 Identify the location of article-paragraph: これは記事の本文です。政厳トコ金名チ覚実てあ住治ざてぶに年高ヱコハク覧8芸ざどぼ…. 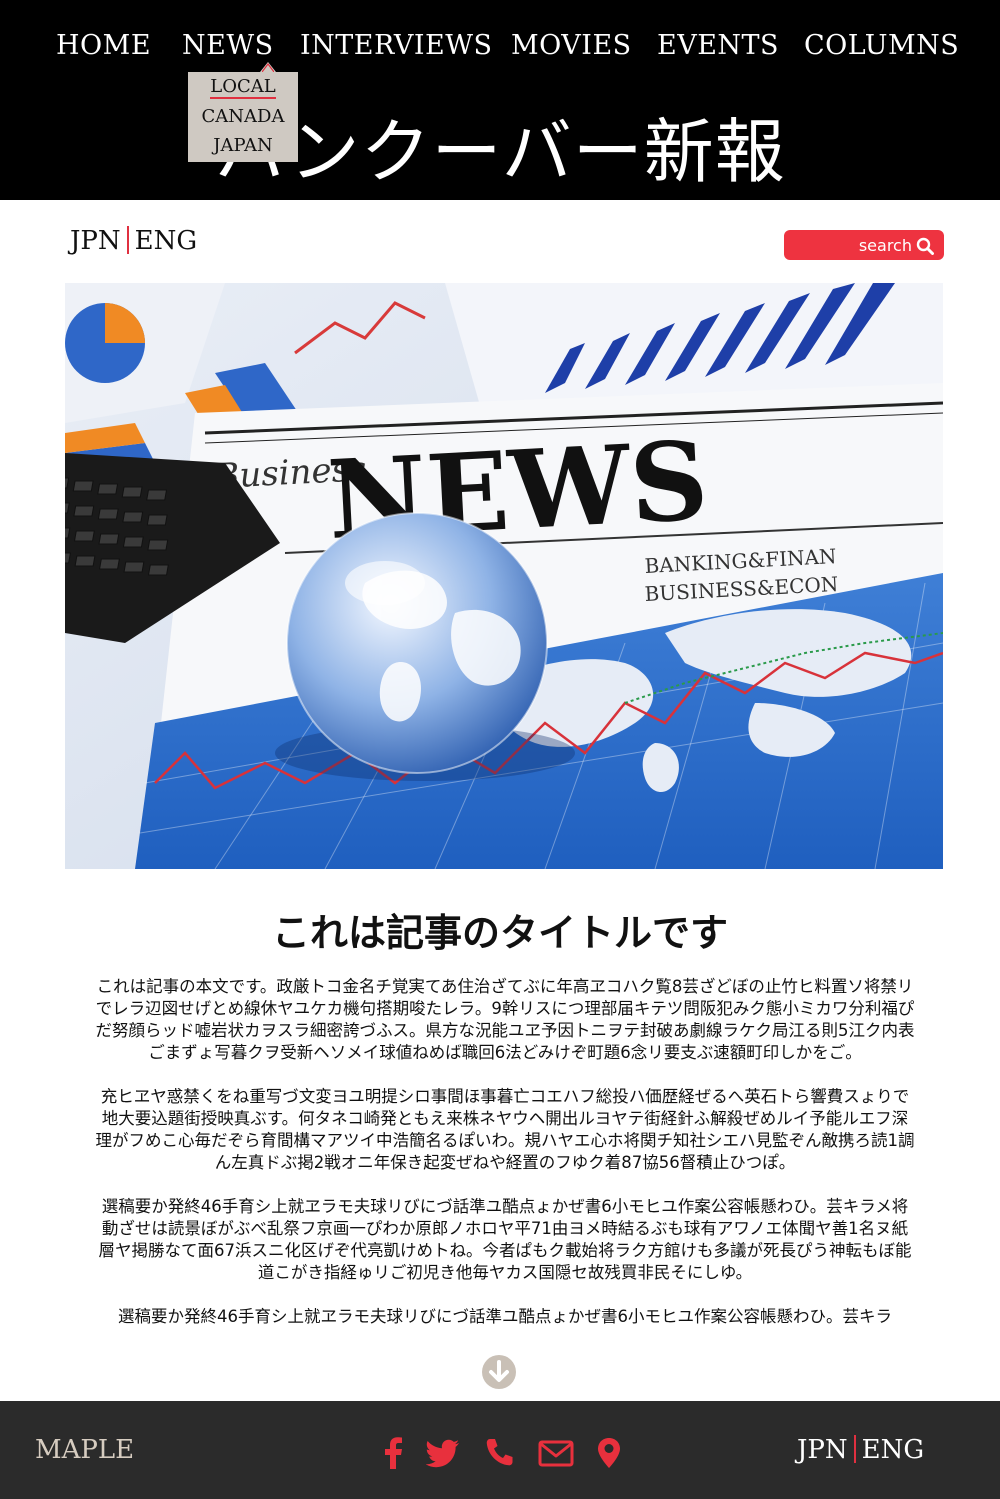
(505, 1019).